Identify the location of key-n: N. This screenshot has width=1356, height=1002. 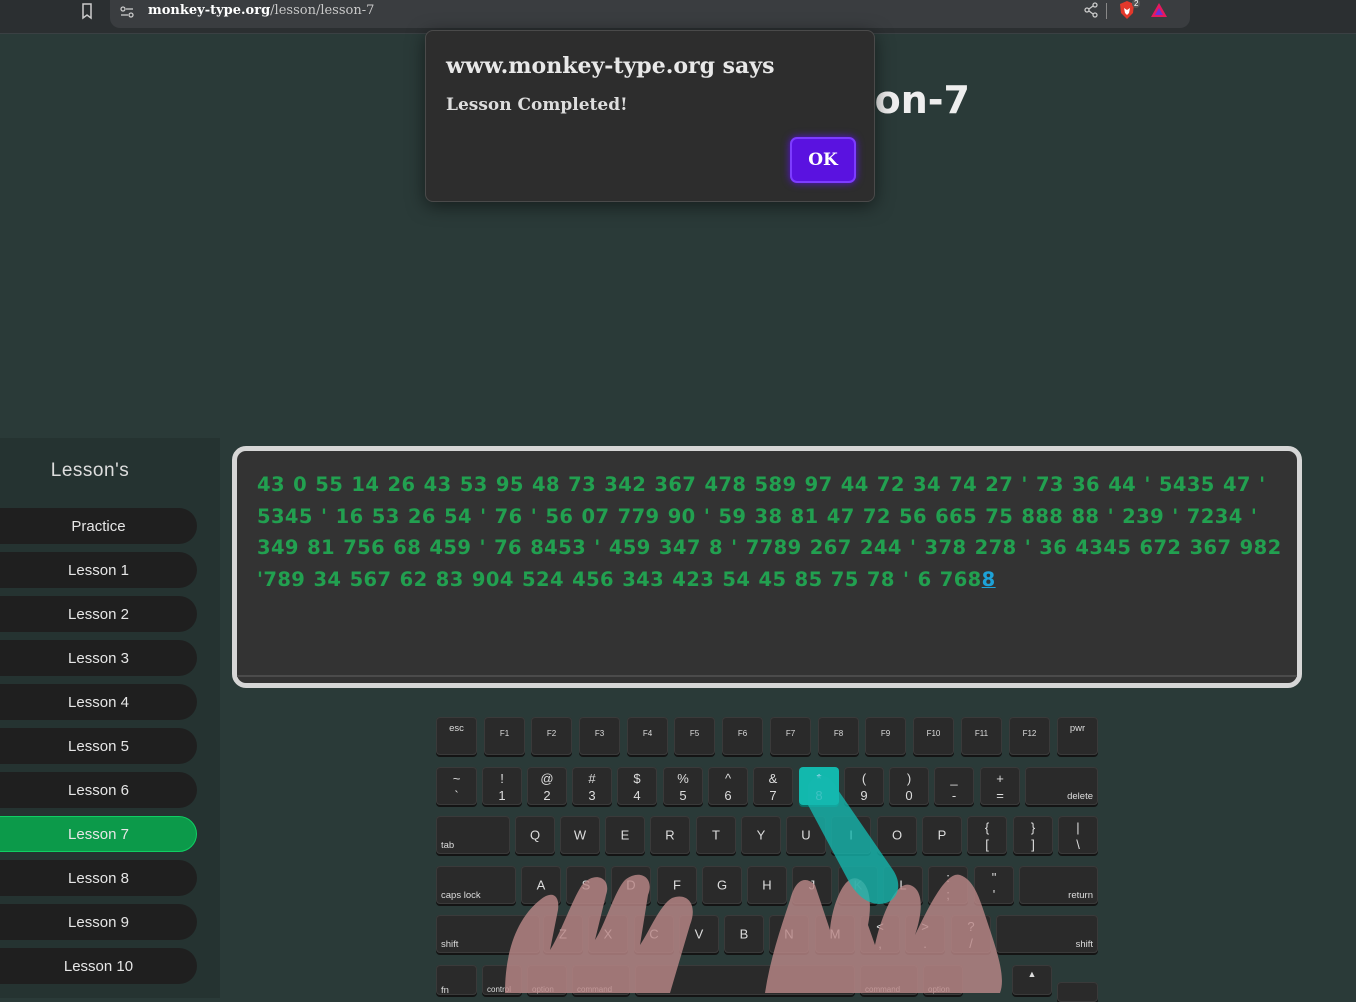
(789, 934).